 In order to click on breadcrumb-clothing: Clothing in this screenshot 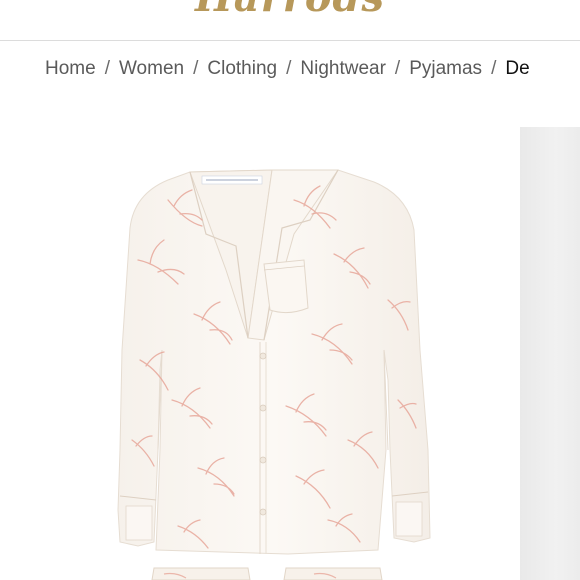, I will do `click(242, 68)`.